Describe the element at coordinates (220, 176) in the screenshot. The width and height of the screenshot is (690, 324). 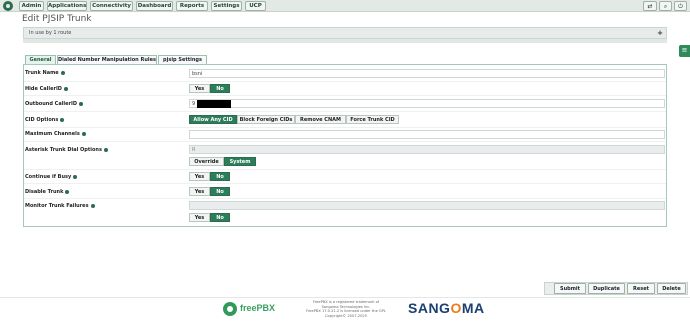
I see `continue-if-busy-no: No` at that location.